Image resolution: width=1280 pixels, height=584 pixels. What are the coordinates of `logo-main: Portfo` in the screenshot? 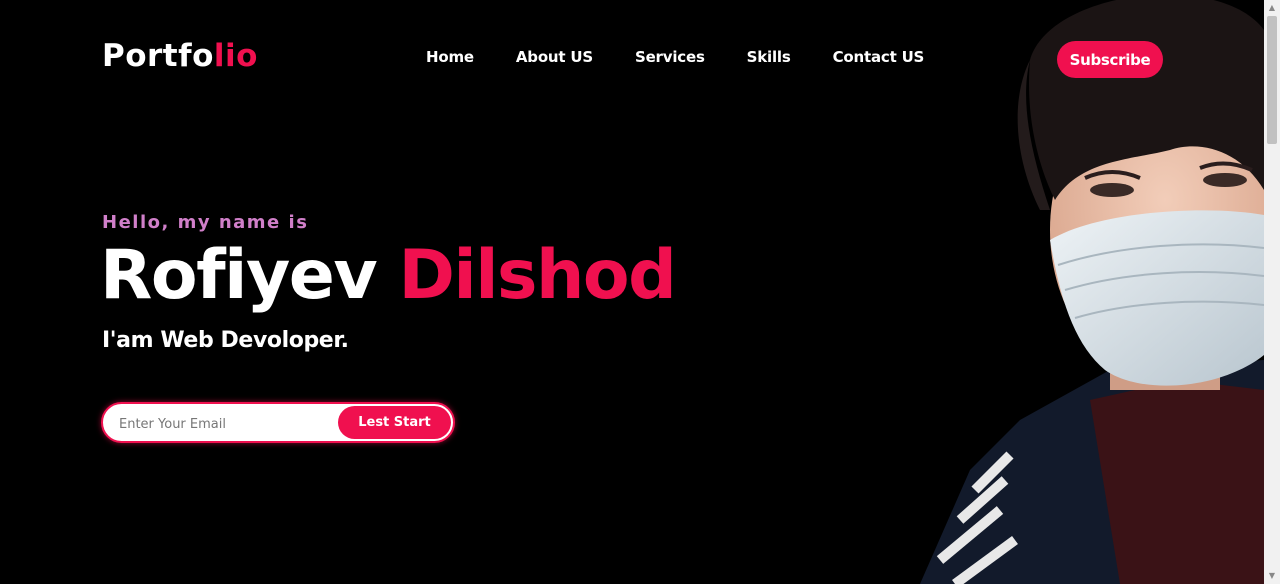 It's located at (158, 56).